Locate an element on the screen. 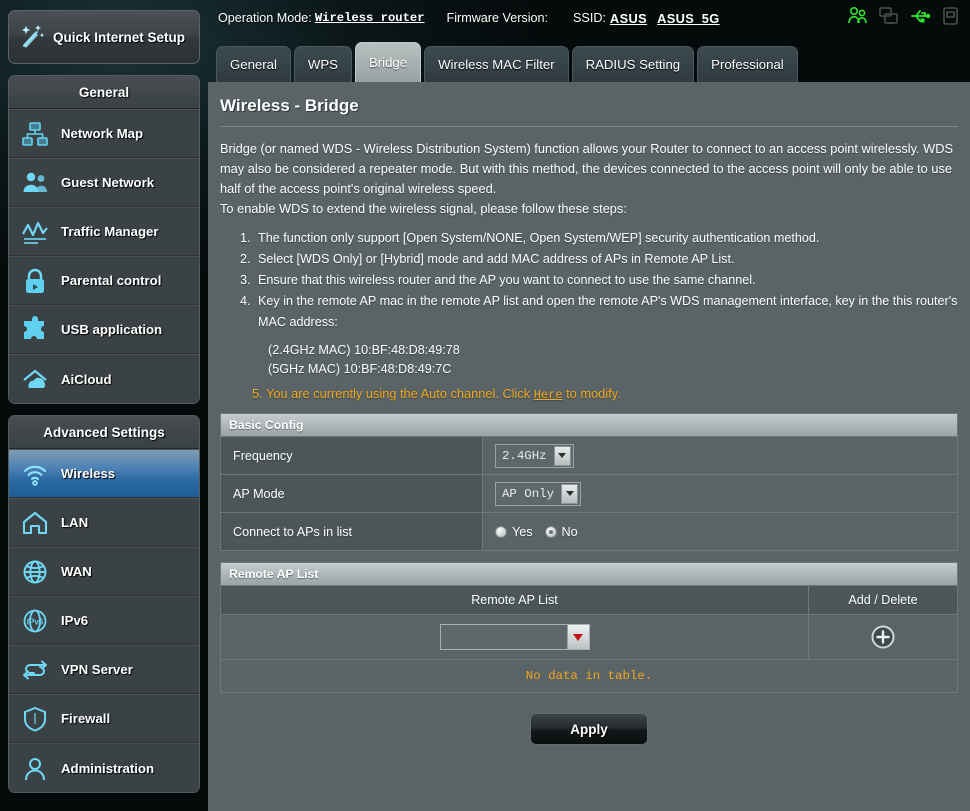 Image resolution: width=970 pixels, height=811 pixels. sidebar-item-aicloud: AiCloud is located at coordinates (104, 378).